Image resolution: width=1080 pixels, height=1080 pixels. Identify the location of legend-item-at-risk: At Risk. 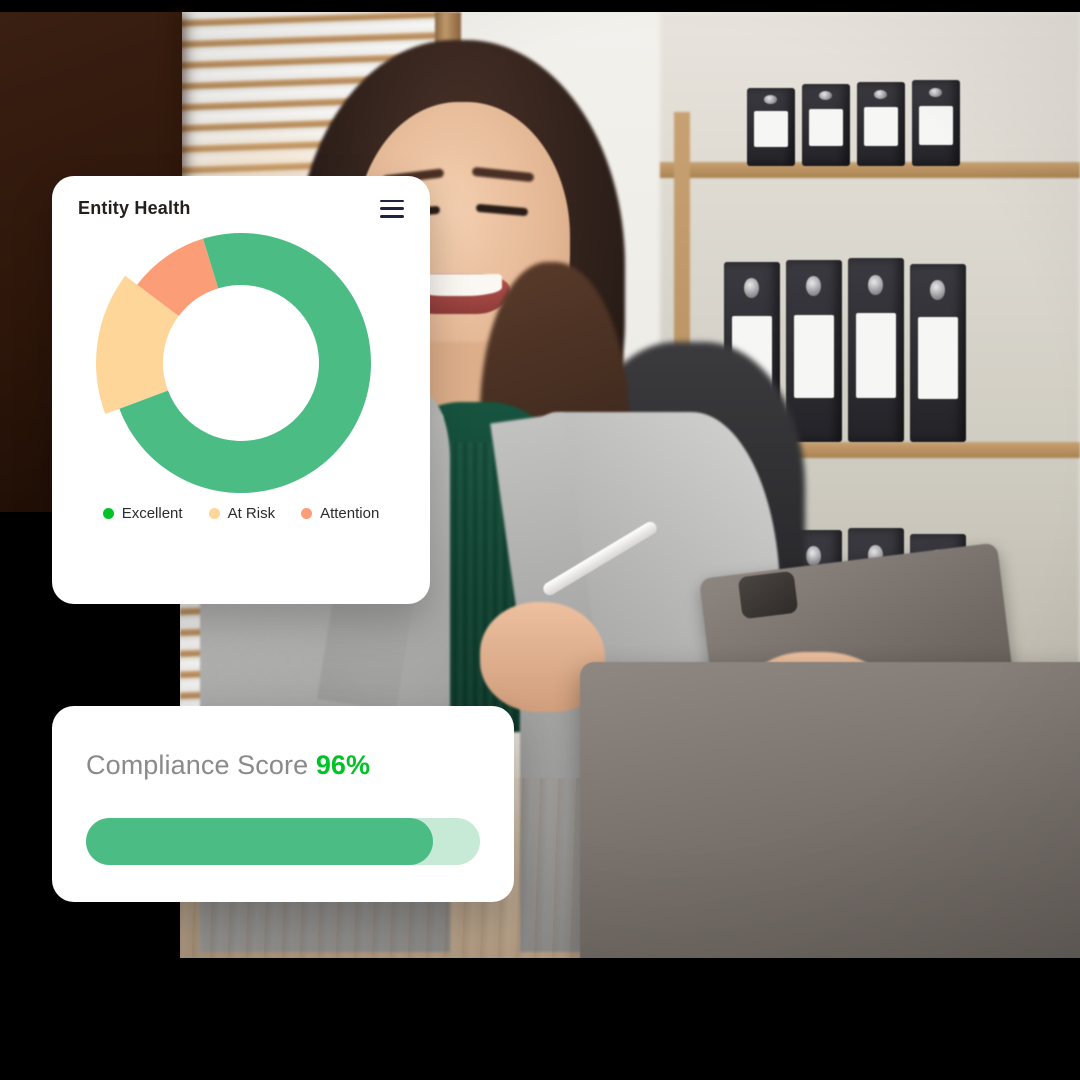
(242, 513).